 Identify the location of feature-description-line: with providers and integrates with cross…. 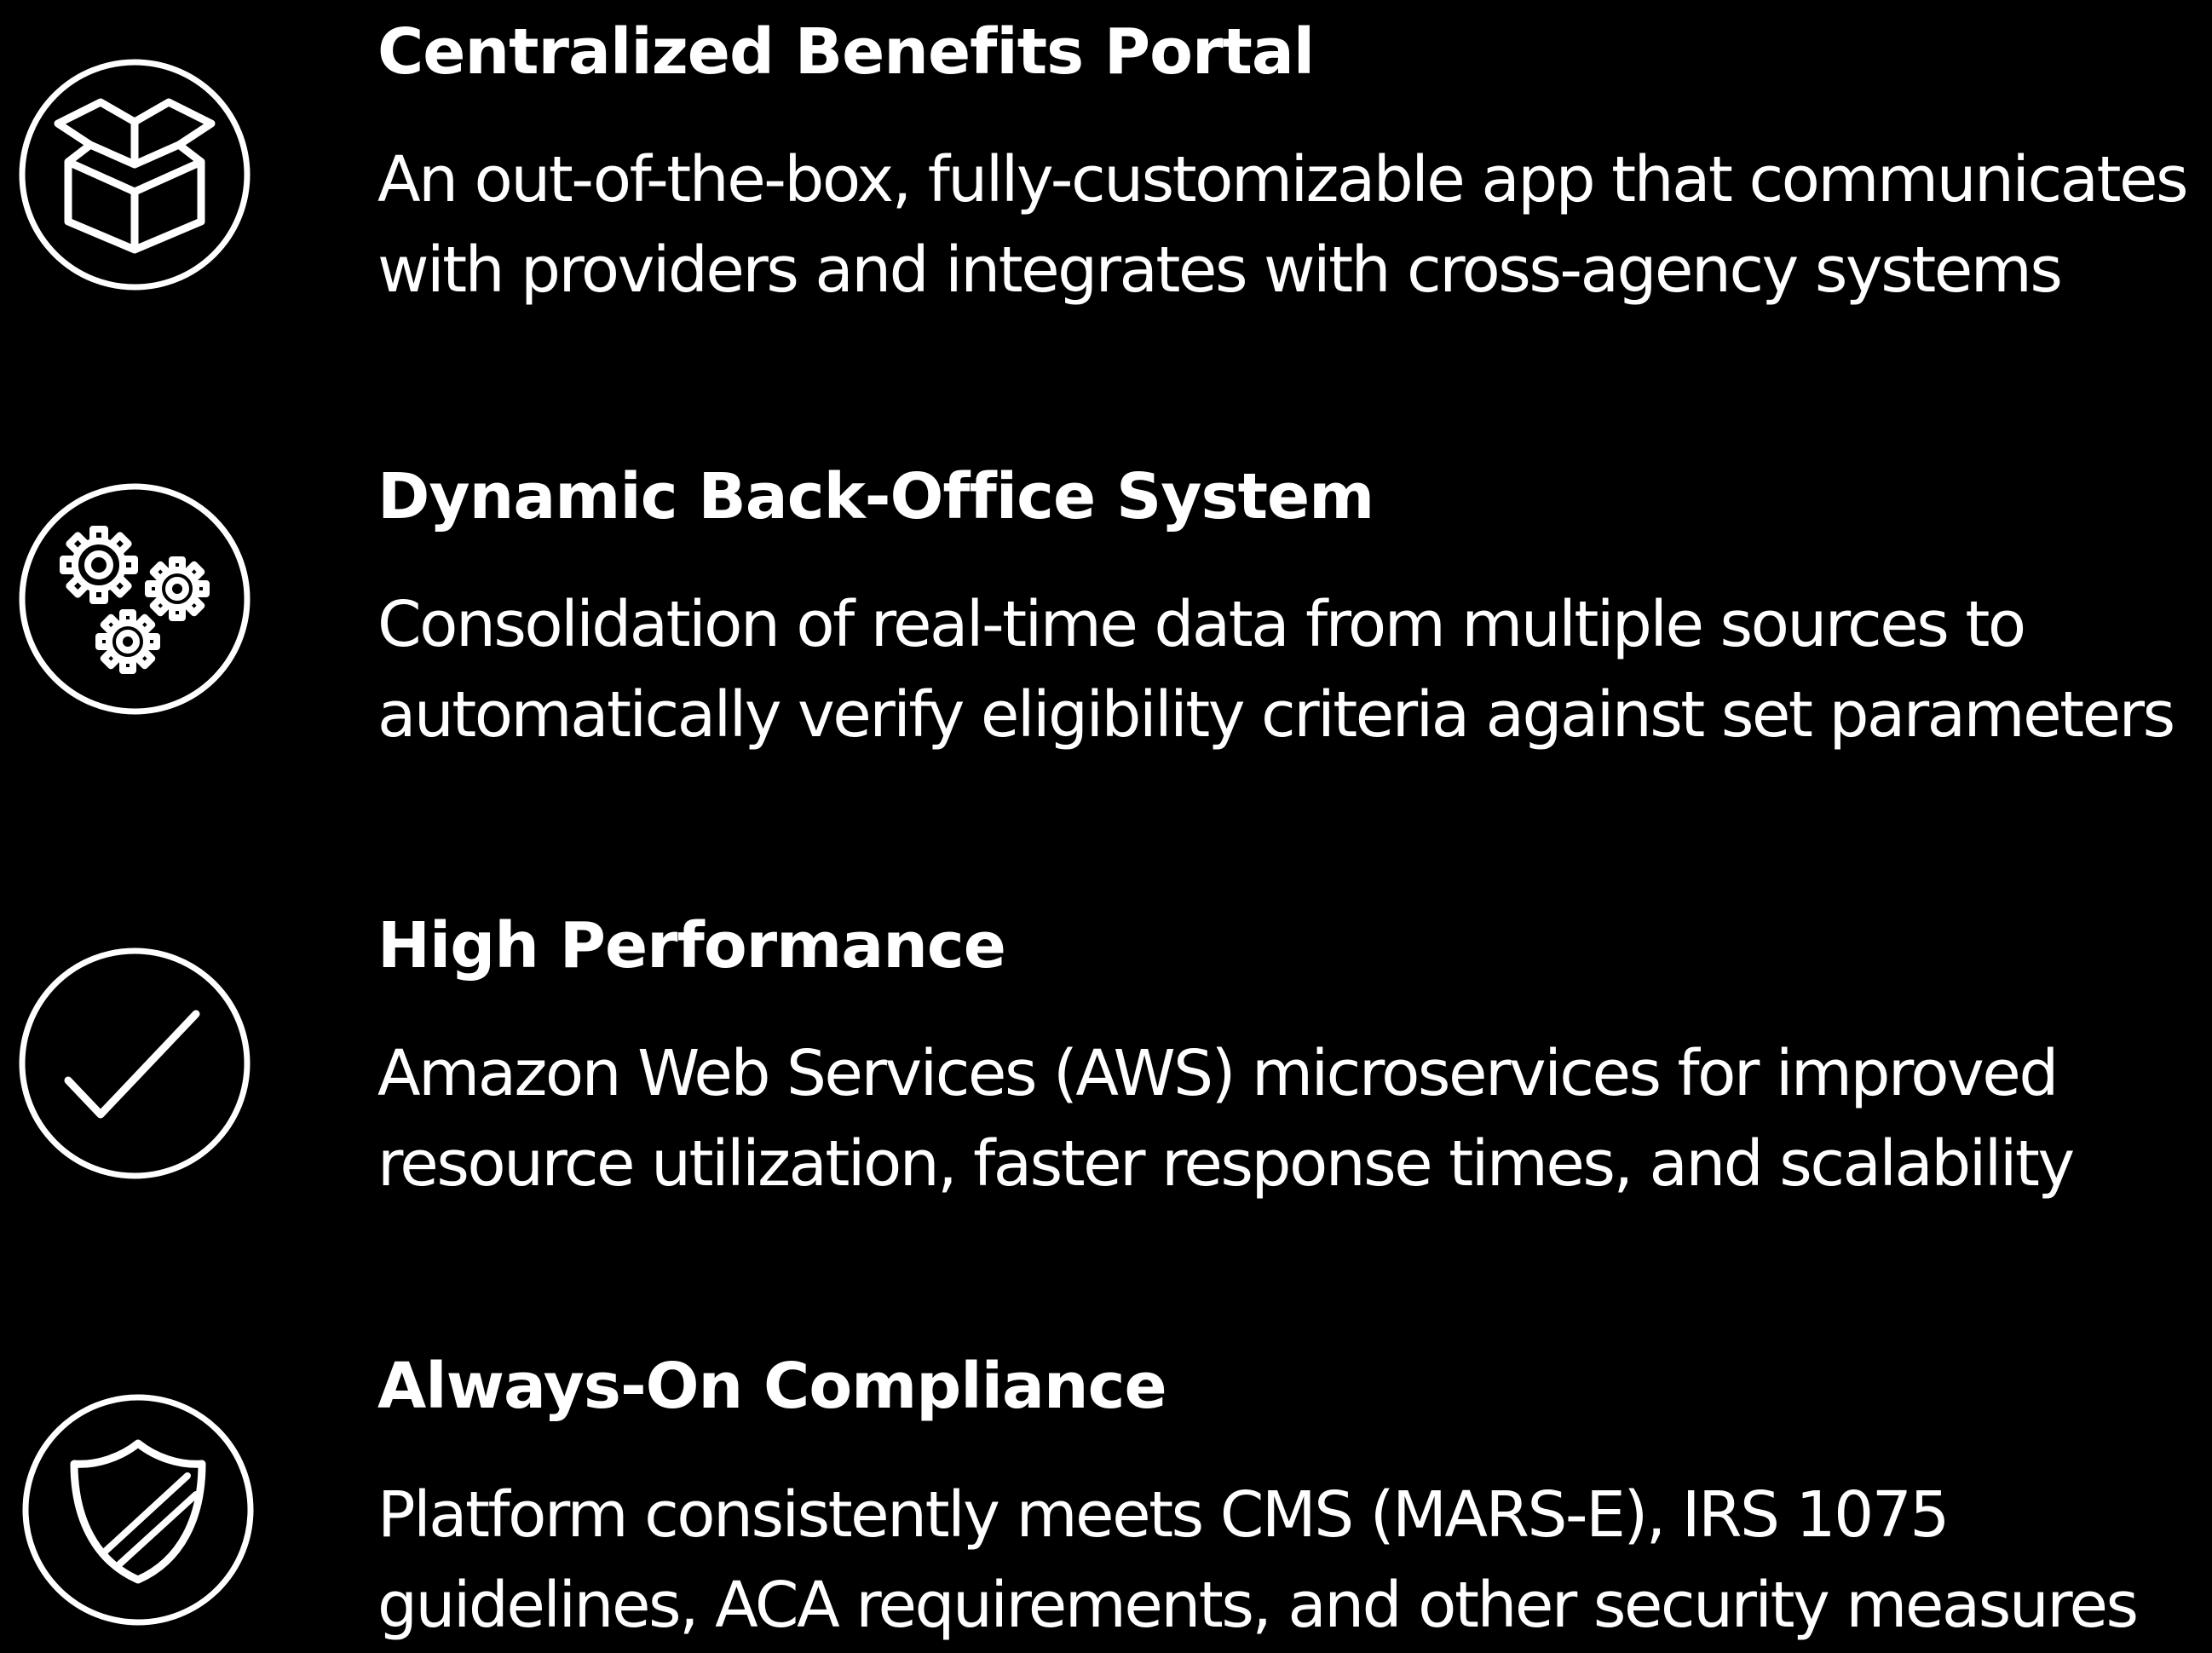
(1220, 270).